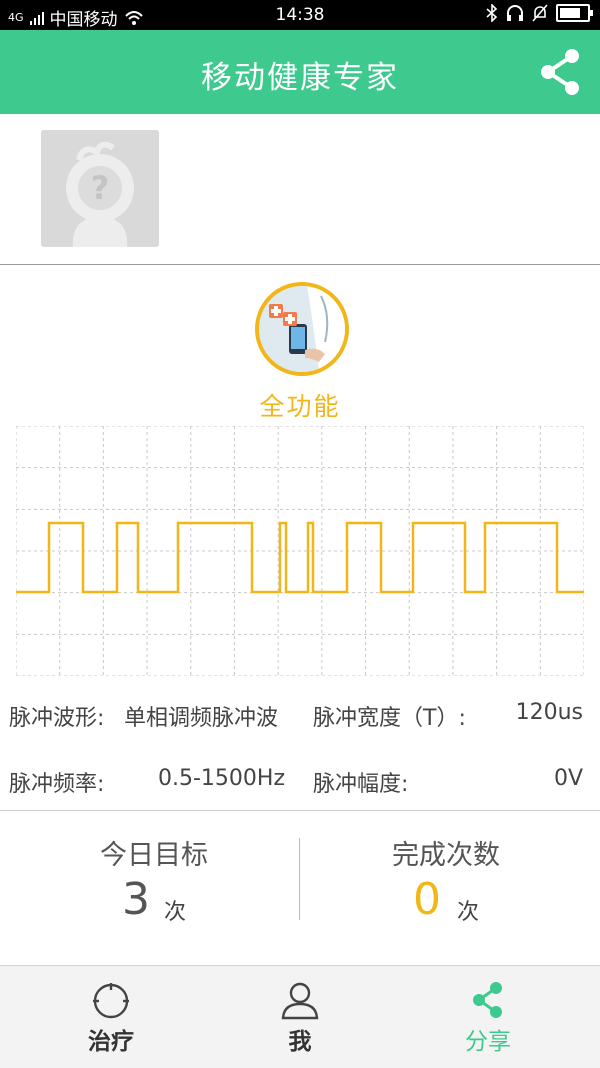 The height and width of the screenshot is (1068, 600). What do you see at coordinates (468, 912) in the screenshot?
I see `done-unit: 次` at bounding box center [468, 912].